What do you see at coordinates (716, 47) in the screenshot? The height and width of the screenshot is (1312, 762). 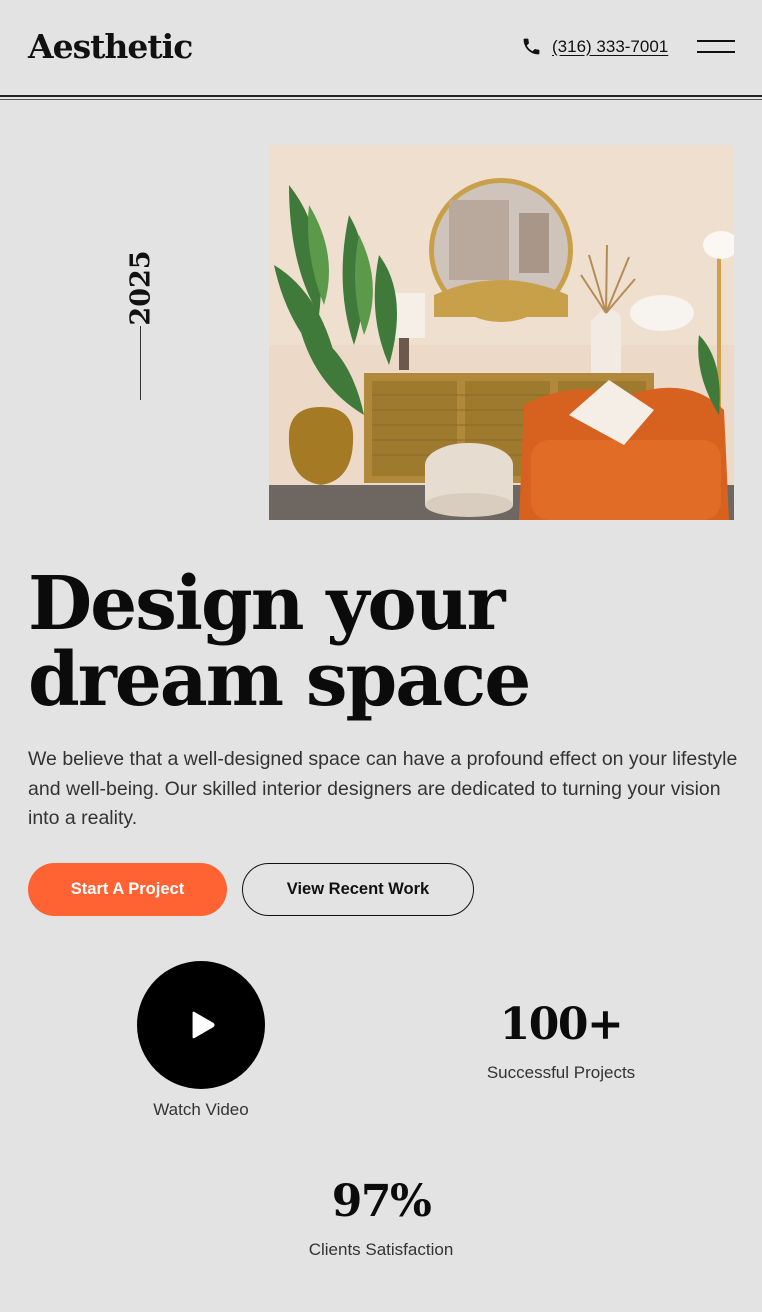 I see `menu-button` at bounding box center [716, 47].